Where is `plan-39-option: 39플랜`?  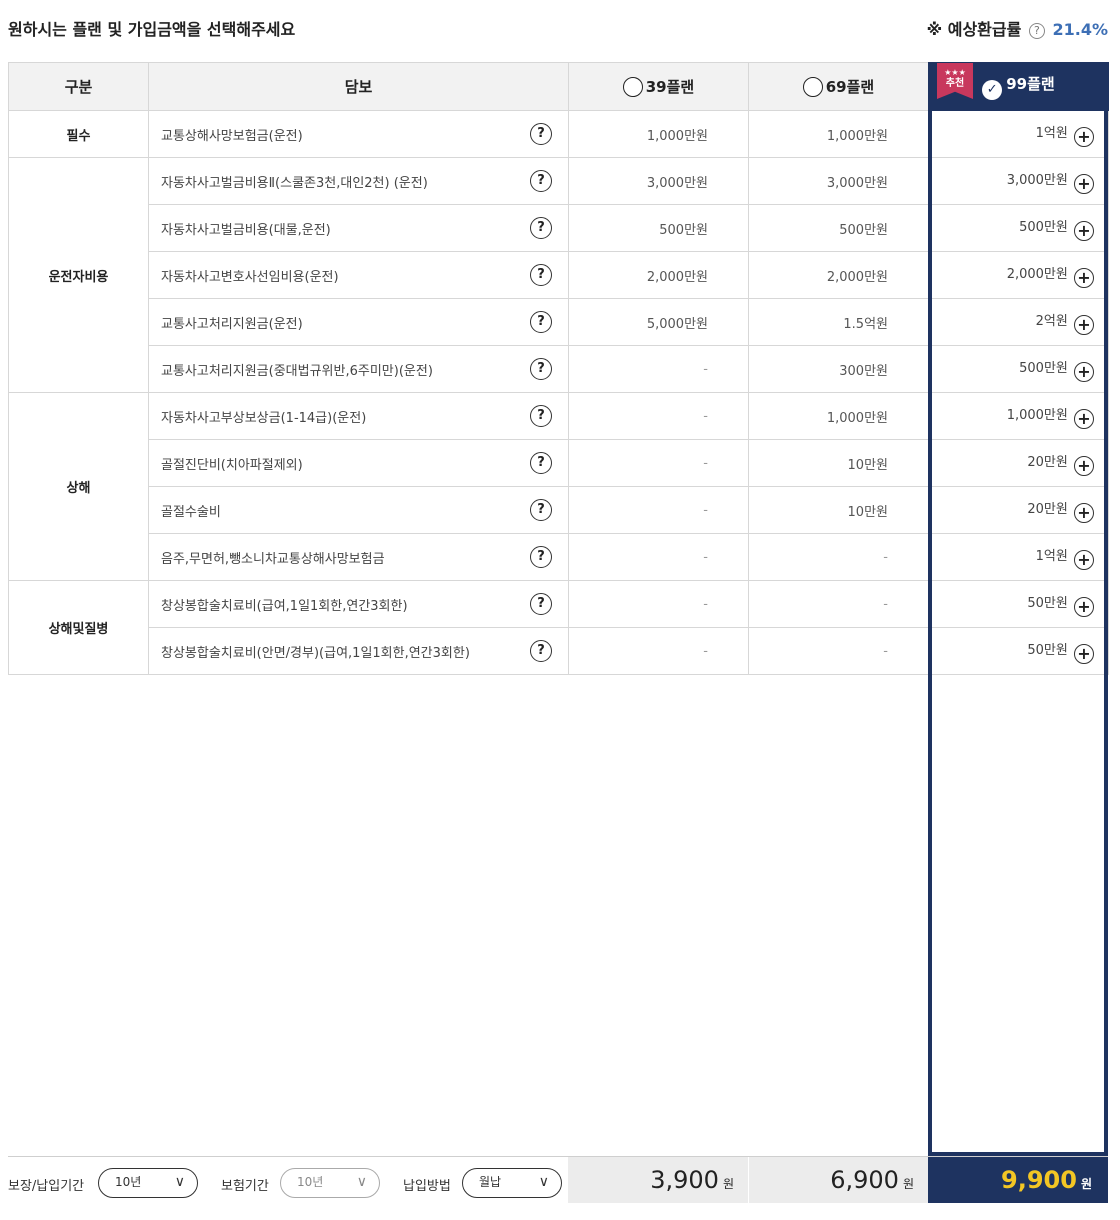
plan-39-option: 39플랜 is located at coordinates (658, 86).